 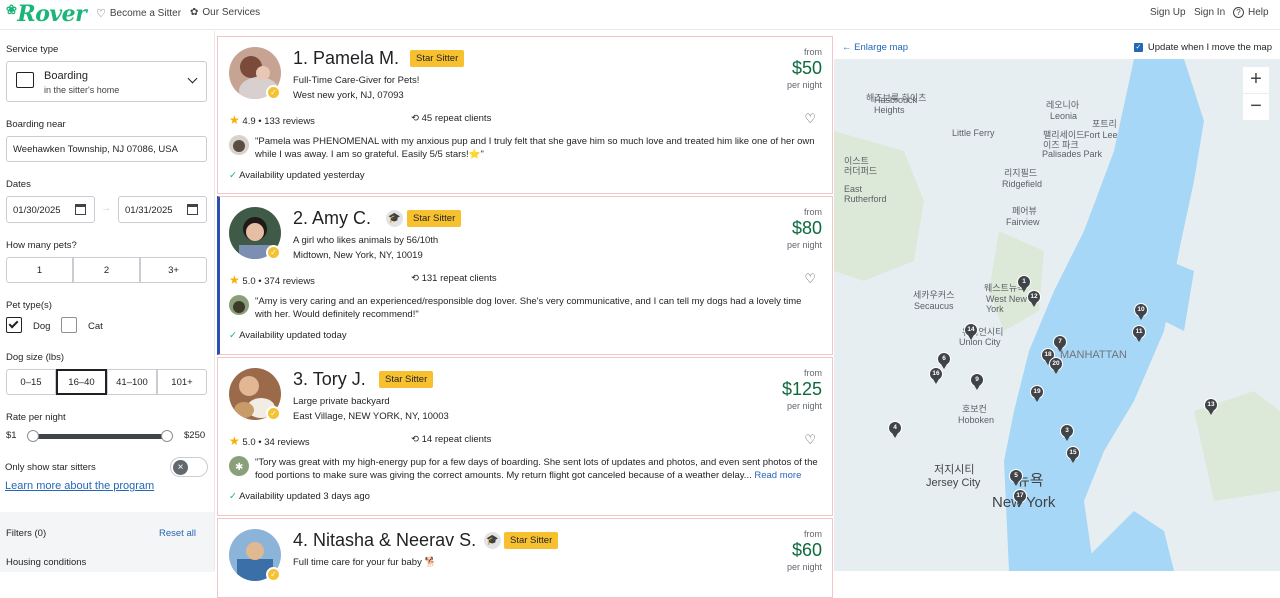 What do you see at coordinates (1021, 173) in the screenshot?
I see `map-label-ridgefield-kr: 리지필드` at bounding box center [1021, 173].